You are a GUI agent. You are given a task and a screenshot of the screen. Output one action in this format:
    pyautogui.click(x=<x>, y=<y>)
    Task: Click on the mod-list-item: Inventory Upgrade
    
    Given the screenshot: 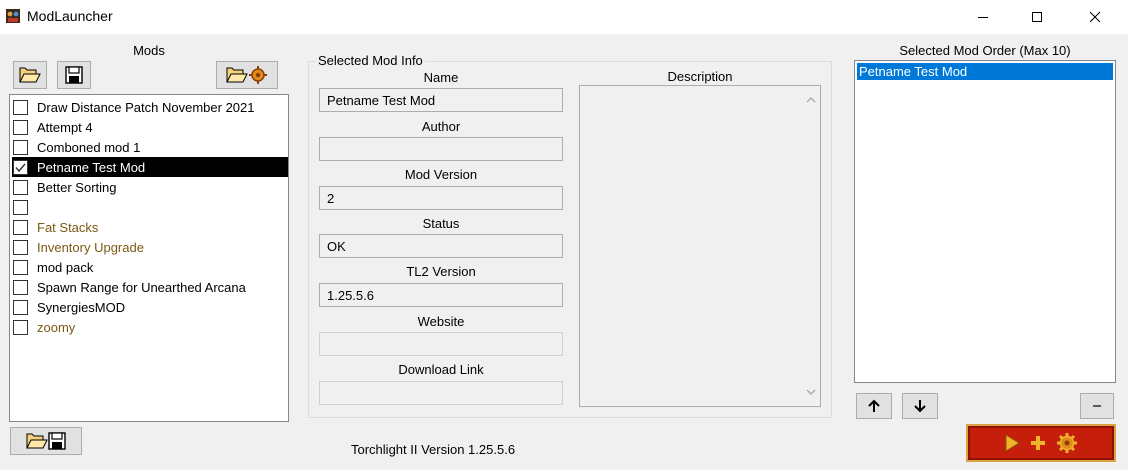 What is the action you would take?
    pyautogui.click(x=150, y=247)
    